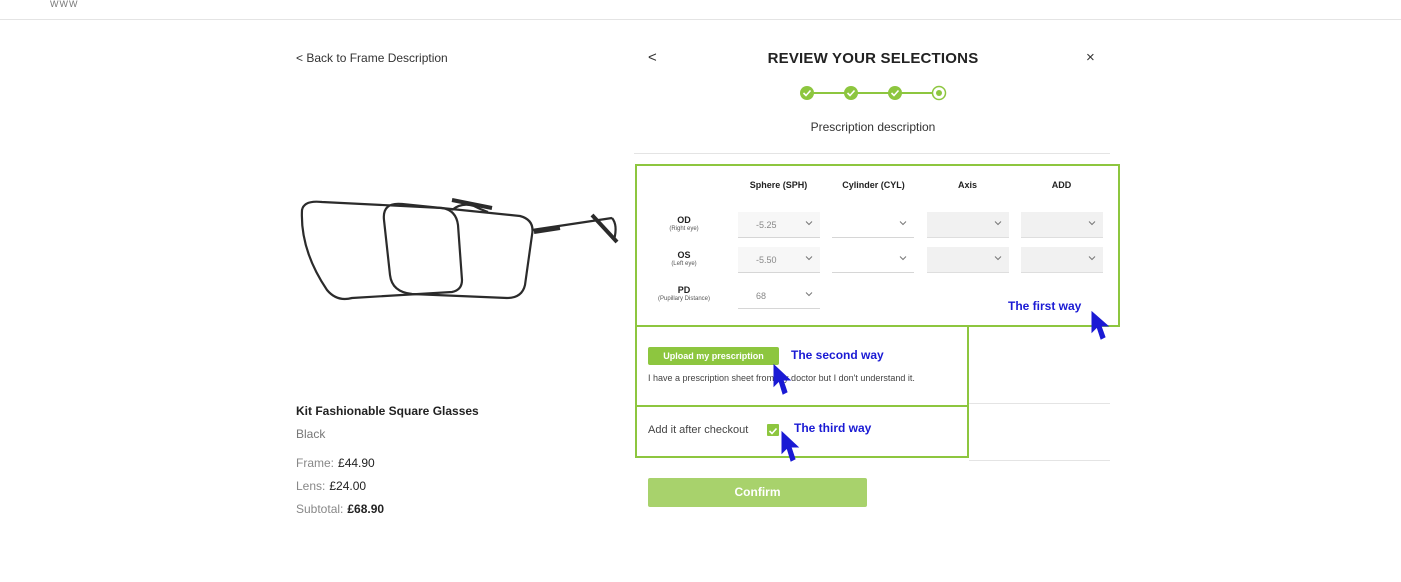  What do you see at coordinates (967, 185) in the screenshot?
I see `column-header-axis: Axis` at bounding box center [967, 185].